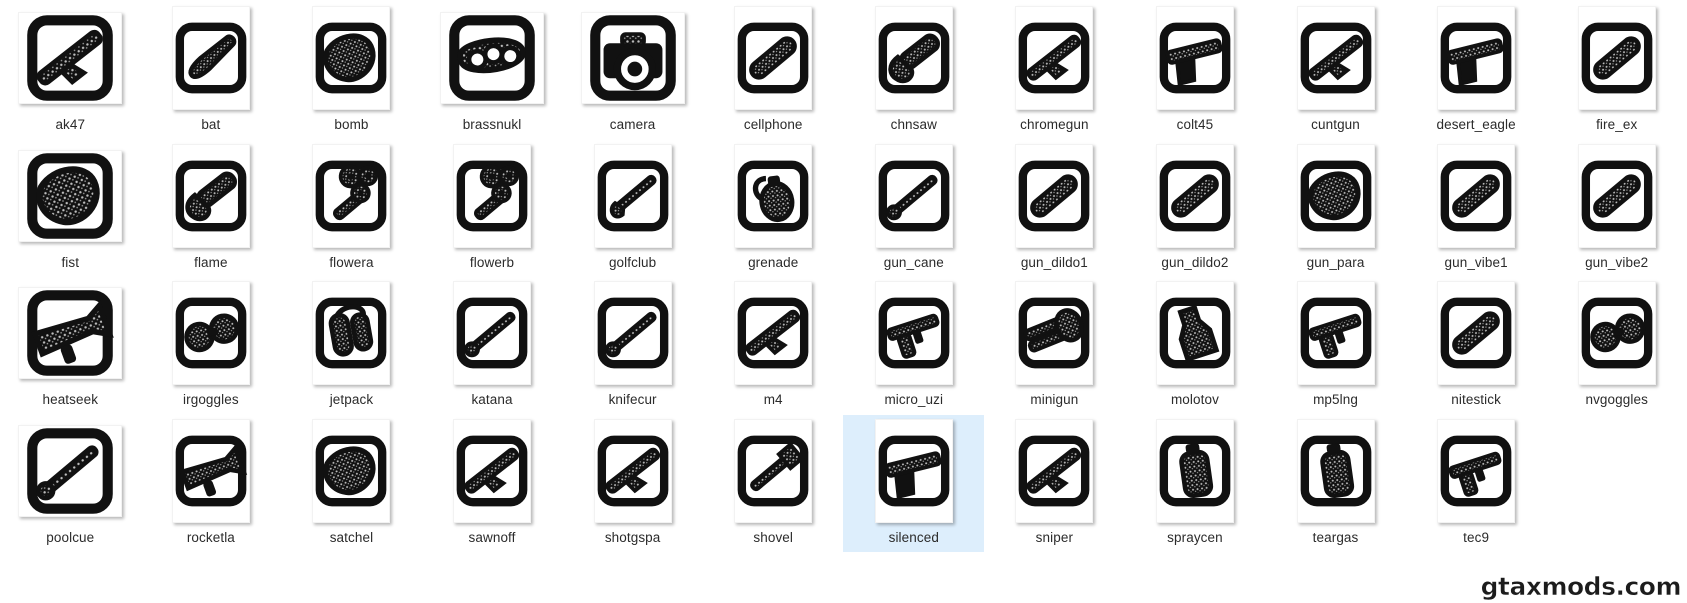  I want to click on file-item: gun_dildo1, so click(1054, 209).